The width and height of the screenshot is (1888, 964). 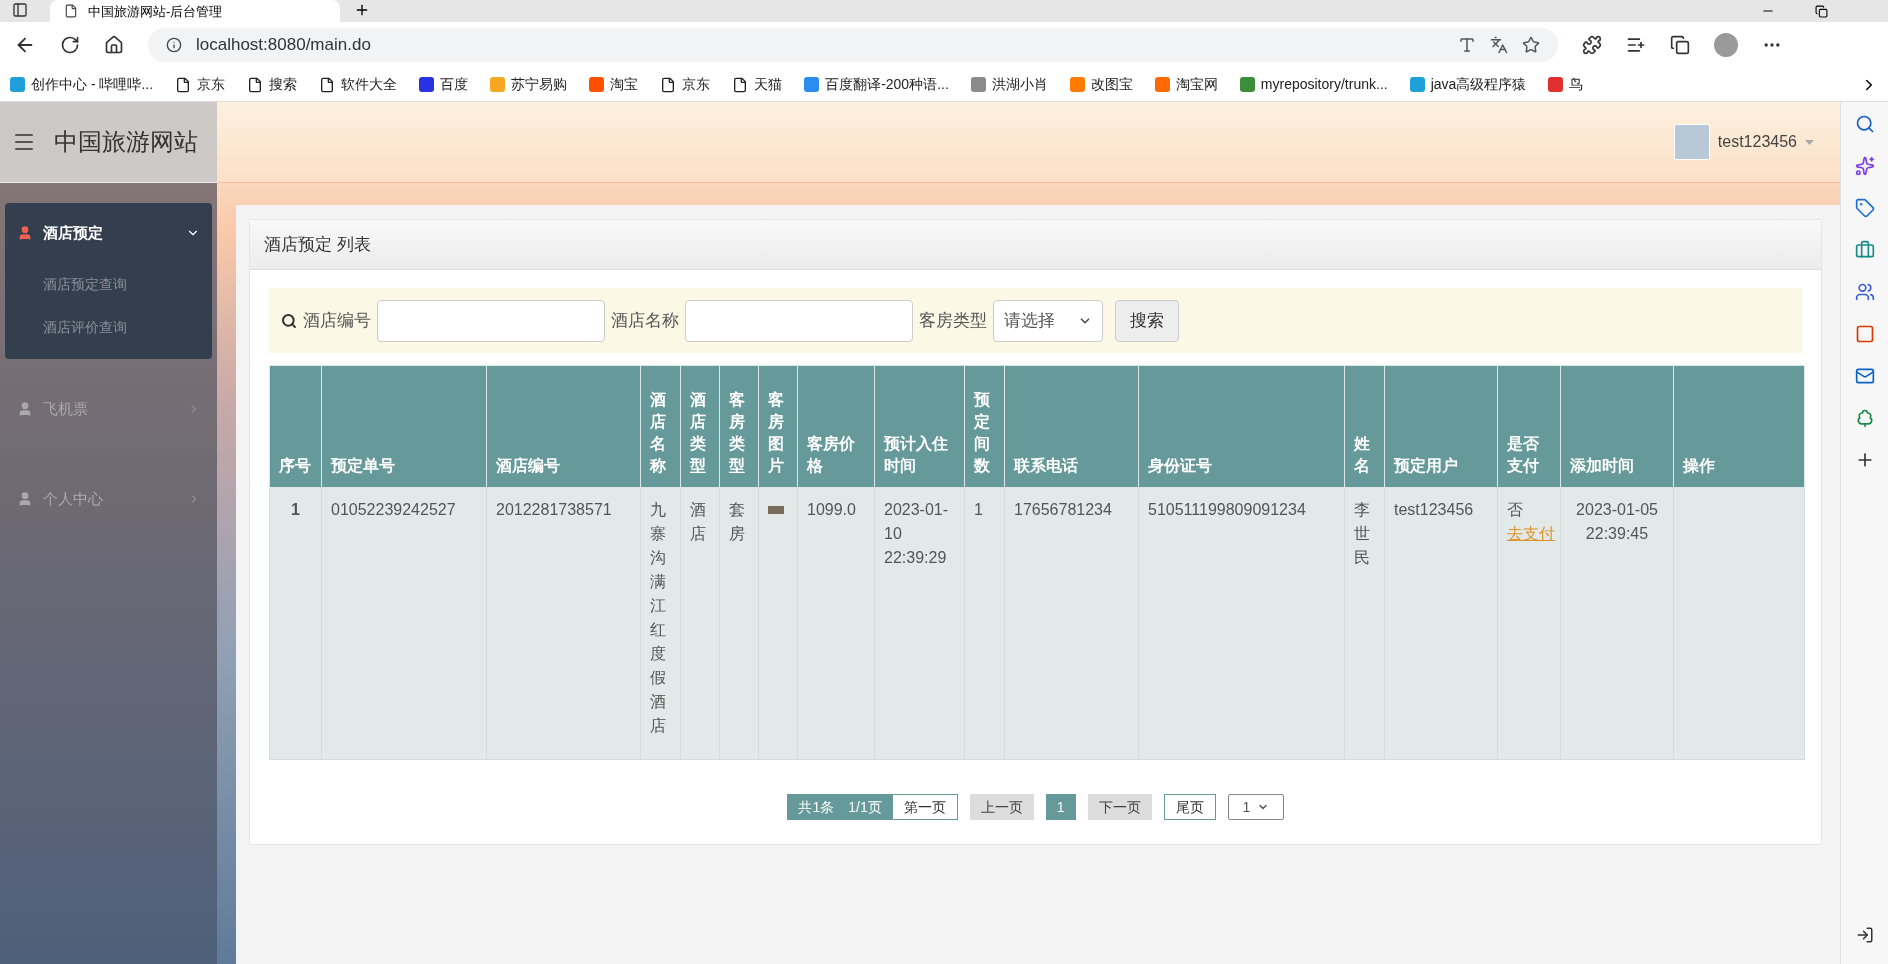 What do you see at coordinates (1566, 84) in the screenshot?
I see `bookmark: 鸟` at bounding box center [1566, 84].